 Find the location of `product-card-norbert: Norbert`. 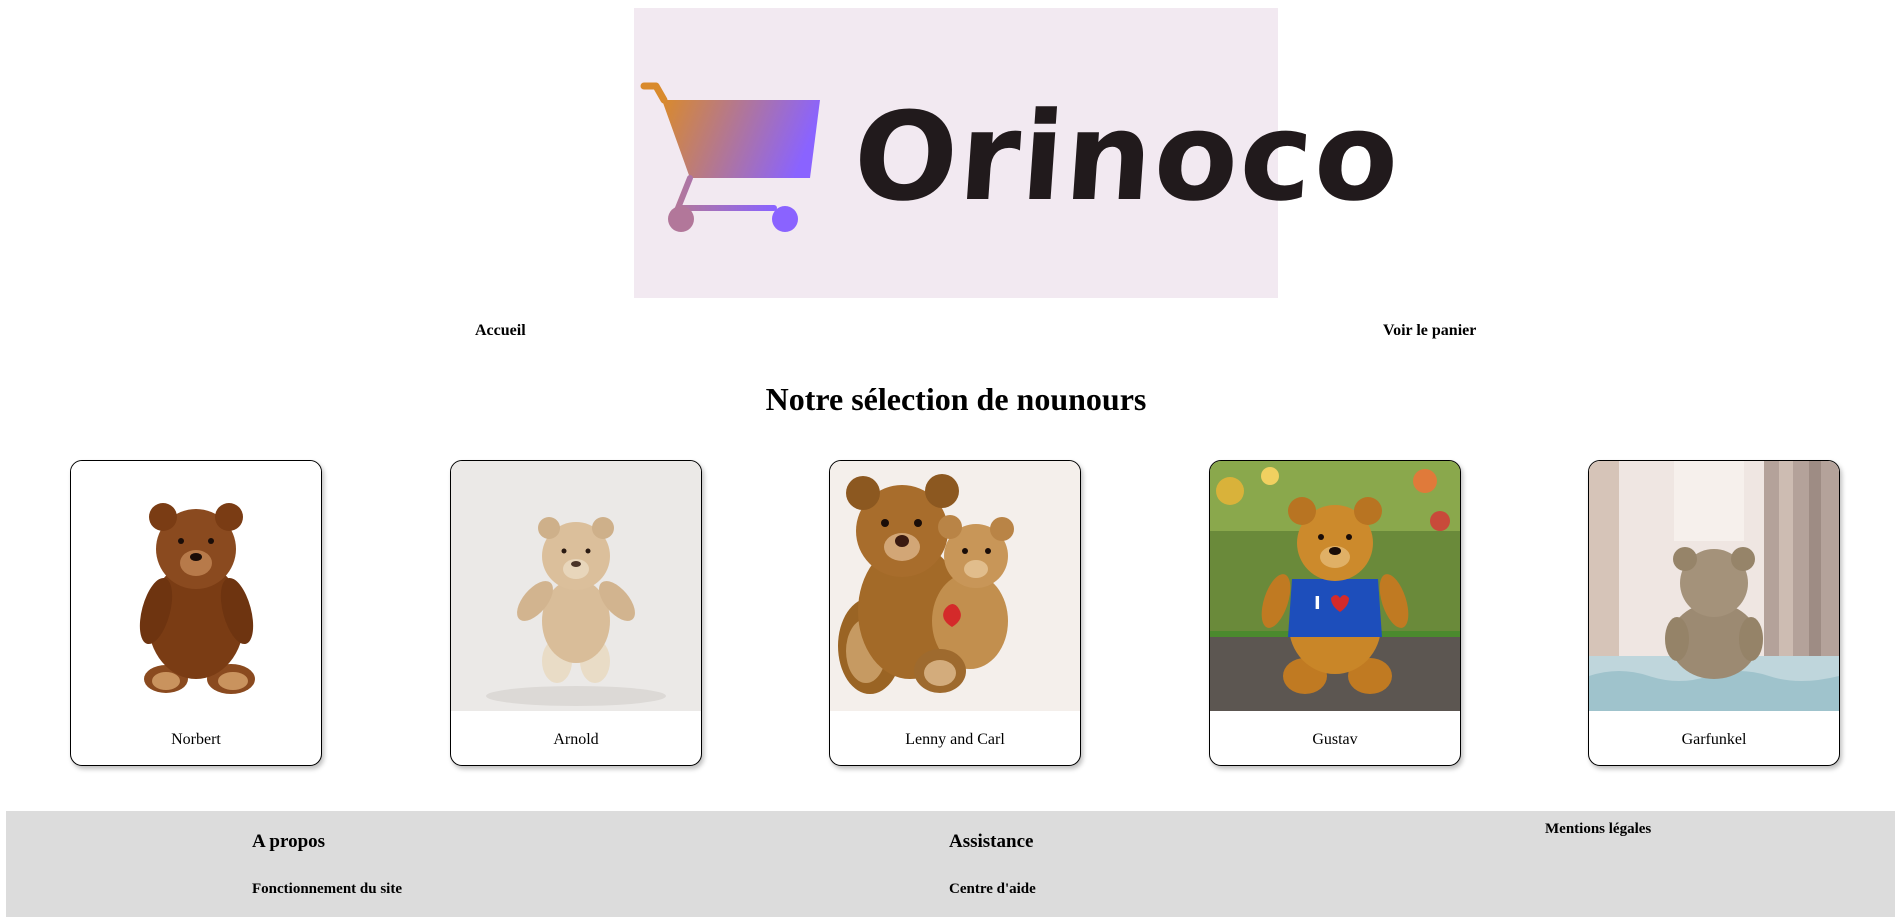

product-card-norbert: Norbert is located at coordinates (196, 613).